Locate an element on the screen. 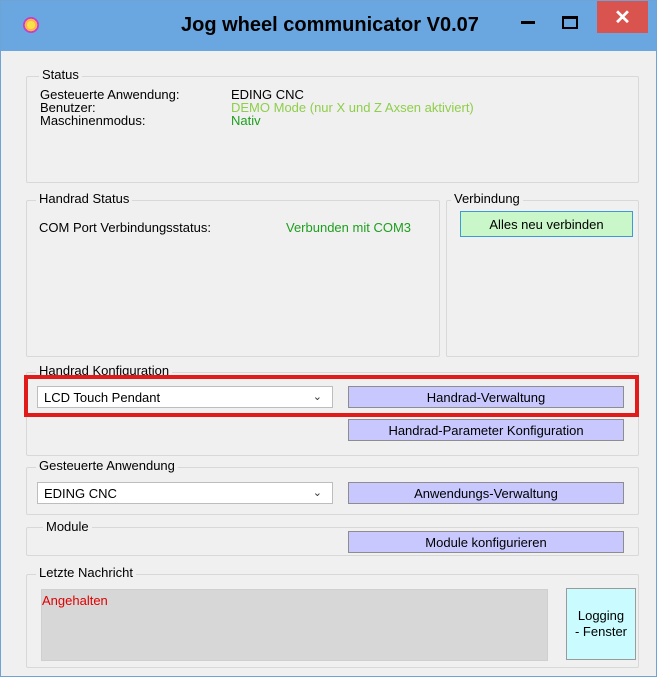  close-icon: ✕ is located at coordinates (622, 17).